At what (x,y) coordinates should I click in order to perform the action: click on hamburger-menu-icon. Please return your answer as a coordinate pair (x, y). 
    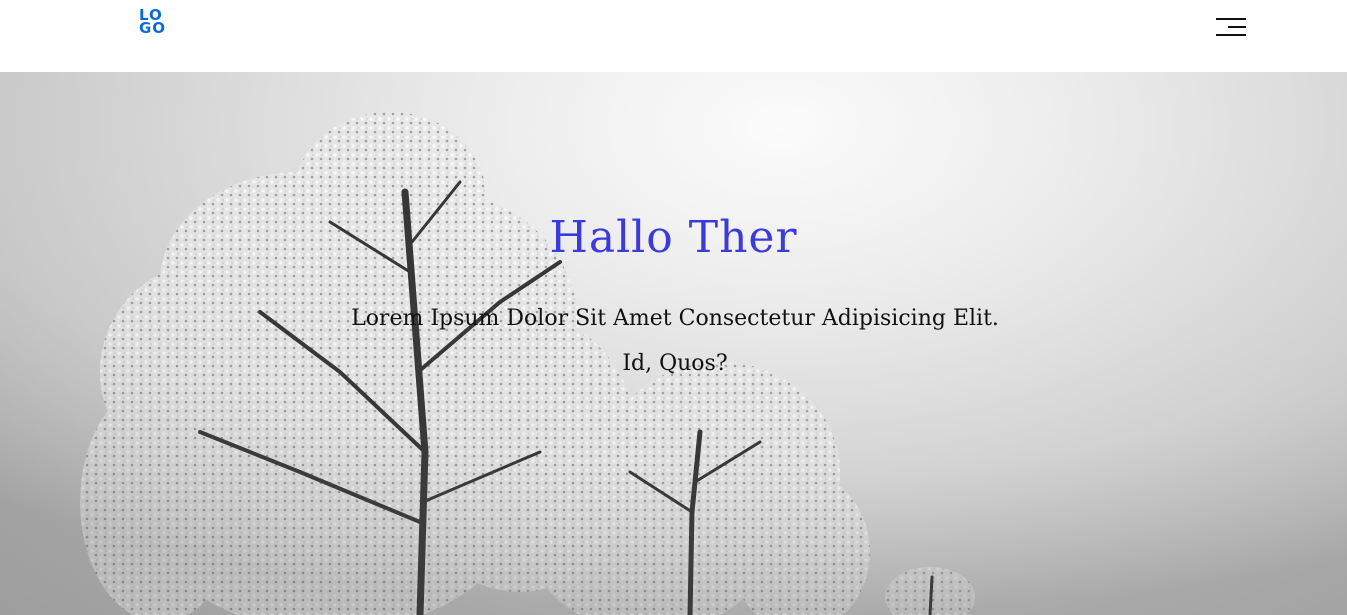
    Looking at the image, I should click on (1229, 27).